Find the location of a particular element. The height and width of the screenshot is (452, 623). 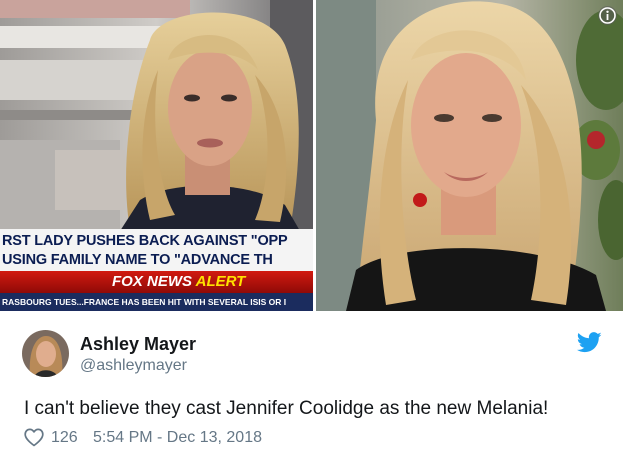

avatar-image is located at coordinates (45, 353).